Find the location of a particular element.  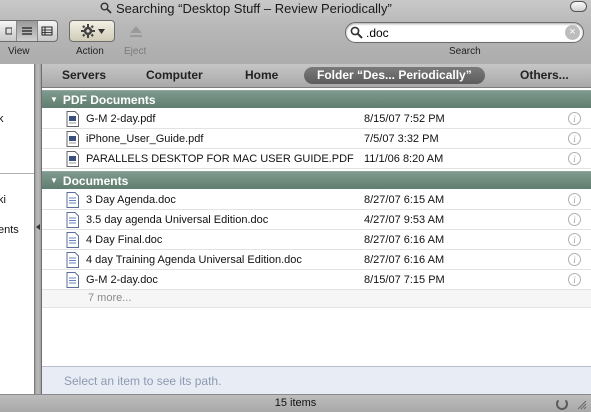

group-header-pdf: ▼ PDF Documents is located at coordinates (316, 99).